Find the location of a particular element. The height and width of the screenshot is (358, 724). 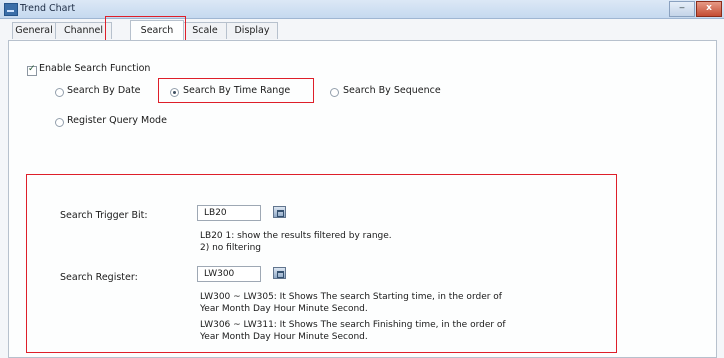

register-description-4: Year Month Day Hour Minute Second. is located at coordinates (284, 337).